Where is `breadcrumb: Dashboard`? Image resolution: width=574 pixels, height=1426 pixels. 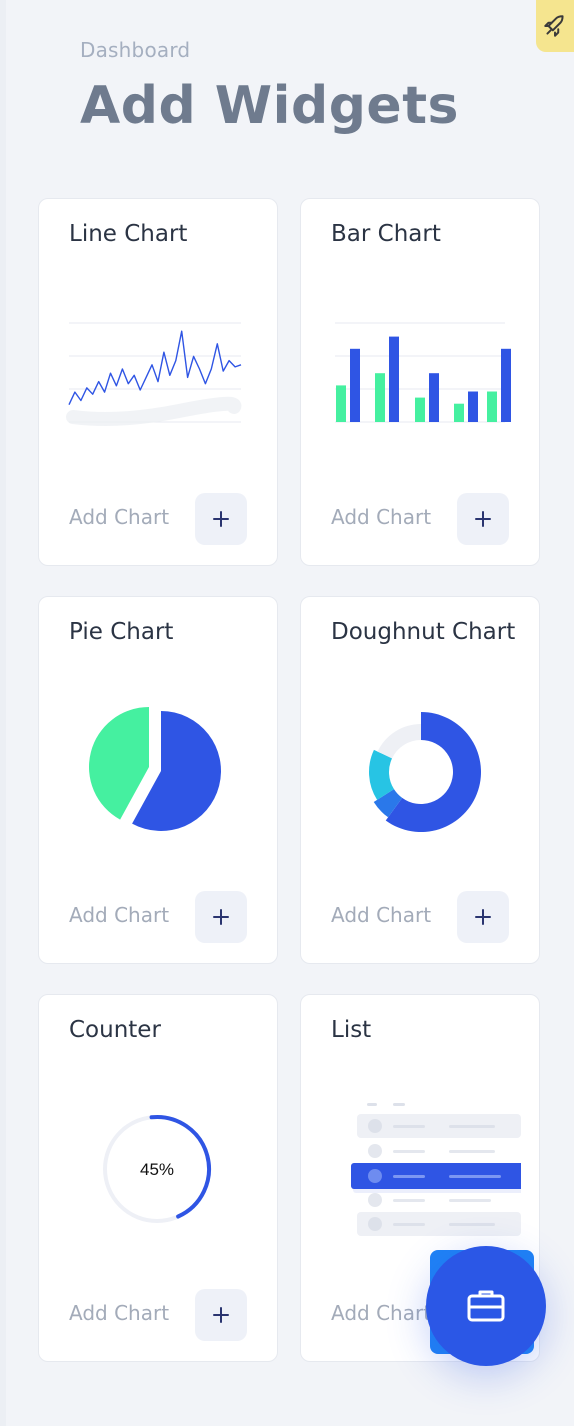
breadcrumb: Dashboard is located at coordinates (135, 50).